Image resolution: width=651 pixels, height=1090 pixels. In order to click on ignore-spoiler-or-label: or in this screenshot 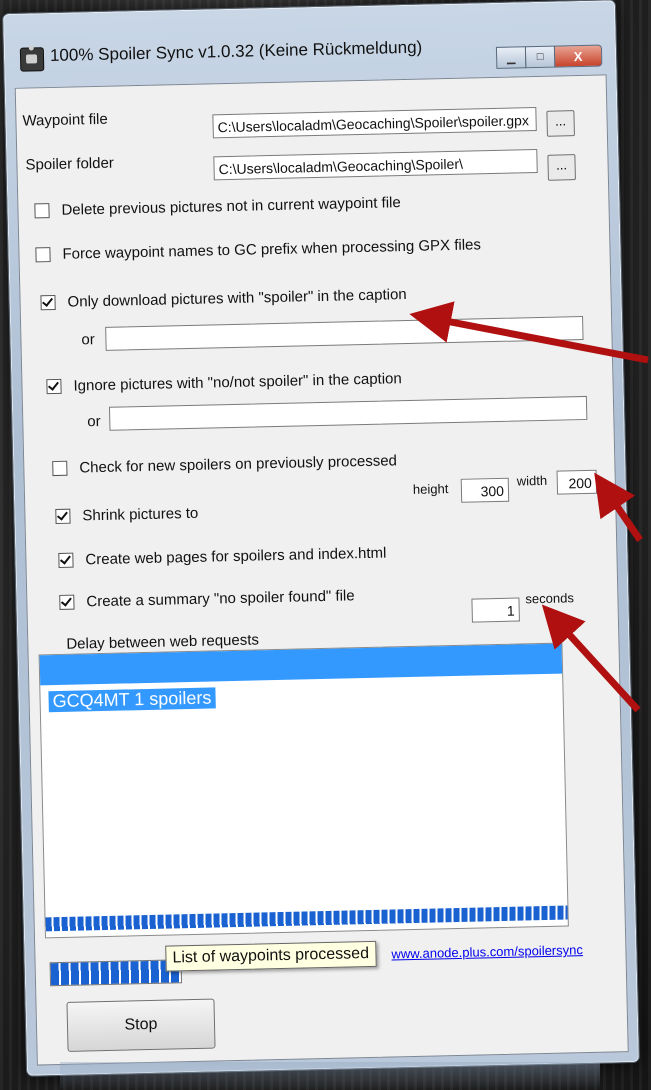, I will do `click(94, 421)`.